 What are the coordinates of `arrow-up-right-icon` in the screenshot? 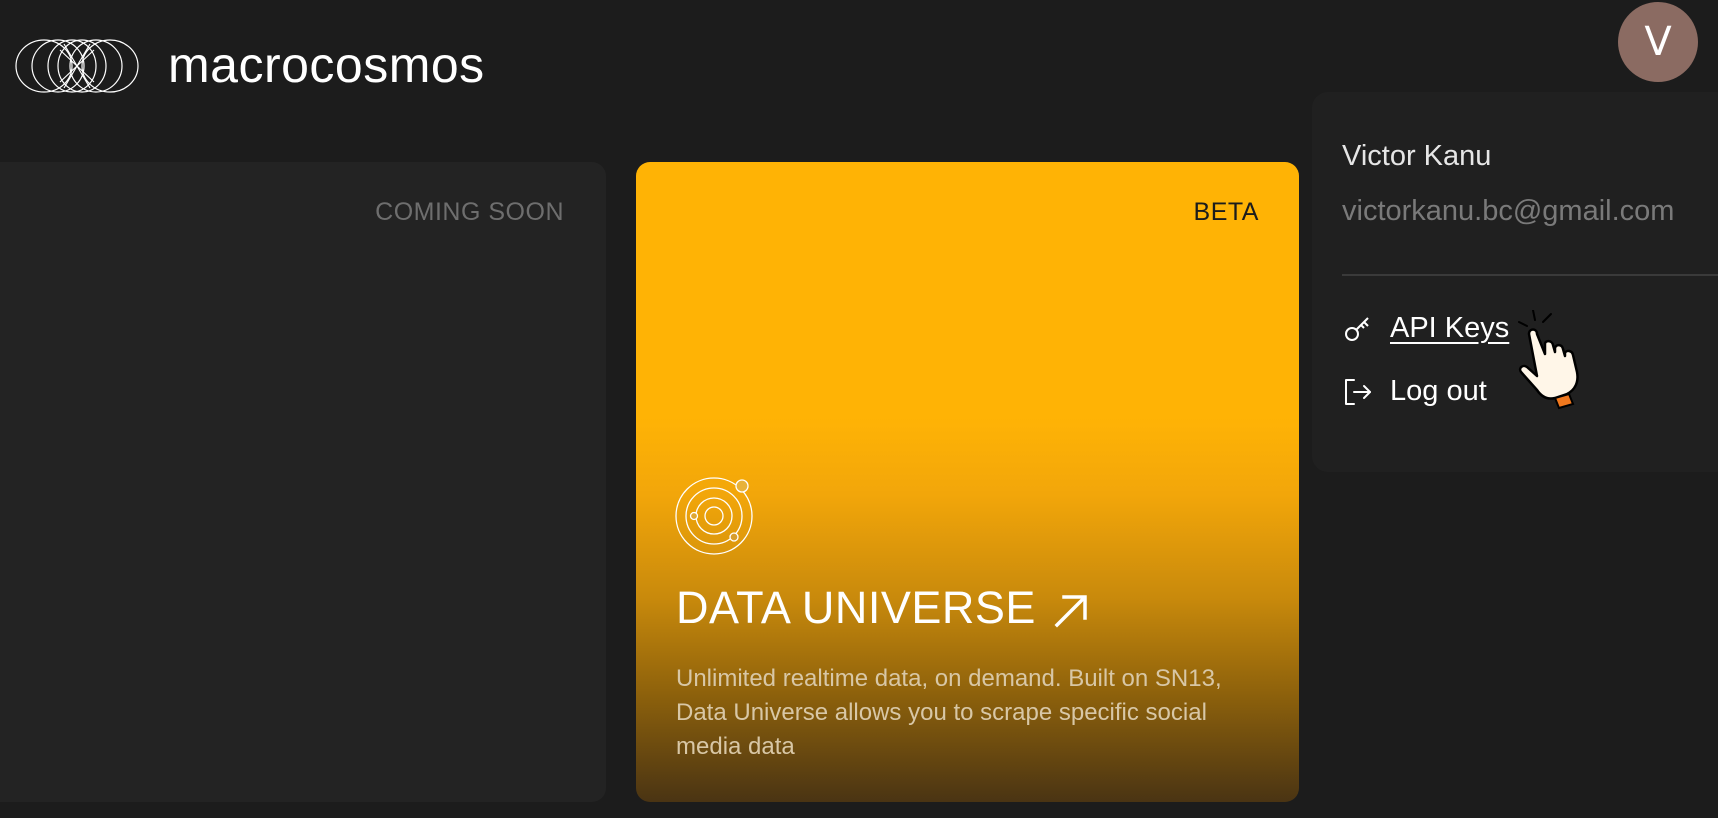 It's located at (1071, 608).